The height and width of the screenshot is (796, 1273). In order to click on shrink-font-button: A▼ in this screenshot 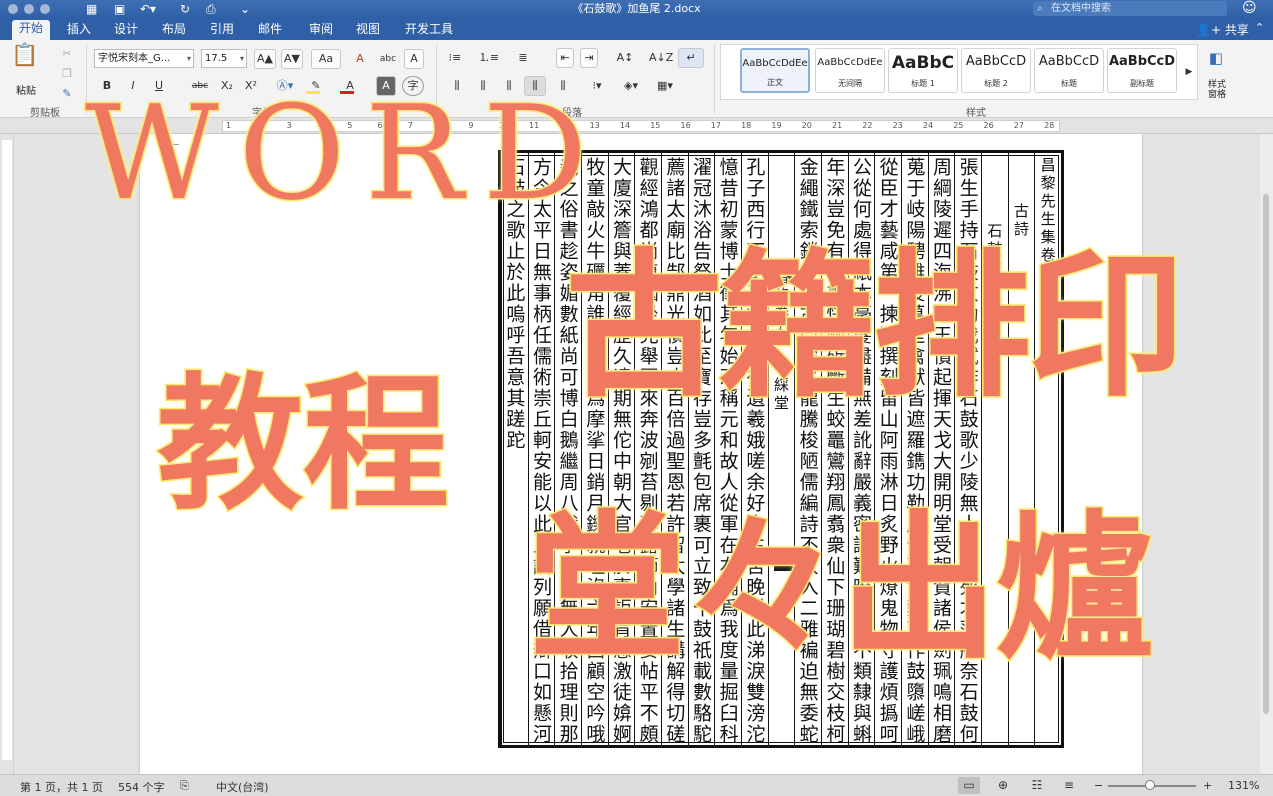, I will do `click(292, 59)`.